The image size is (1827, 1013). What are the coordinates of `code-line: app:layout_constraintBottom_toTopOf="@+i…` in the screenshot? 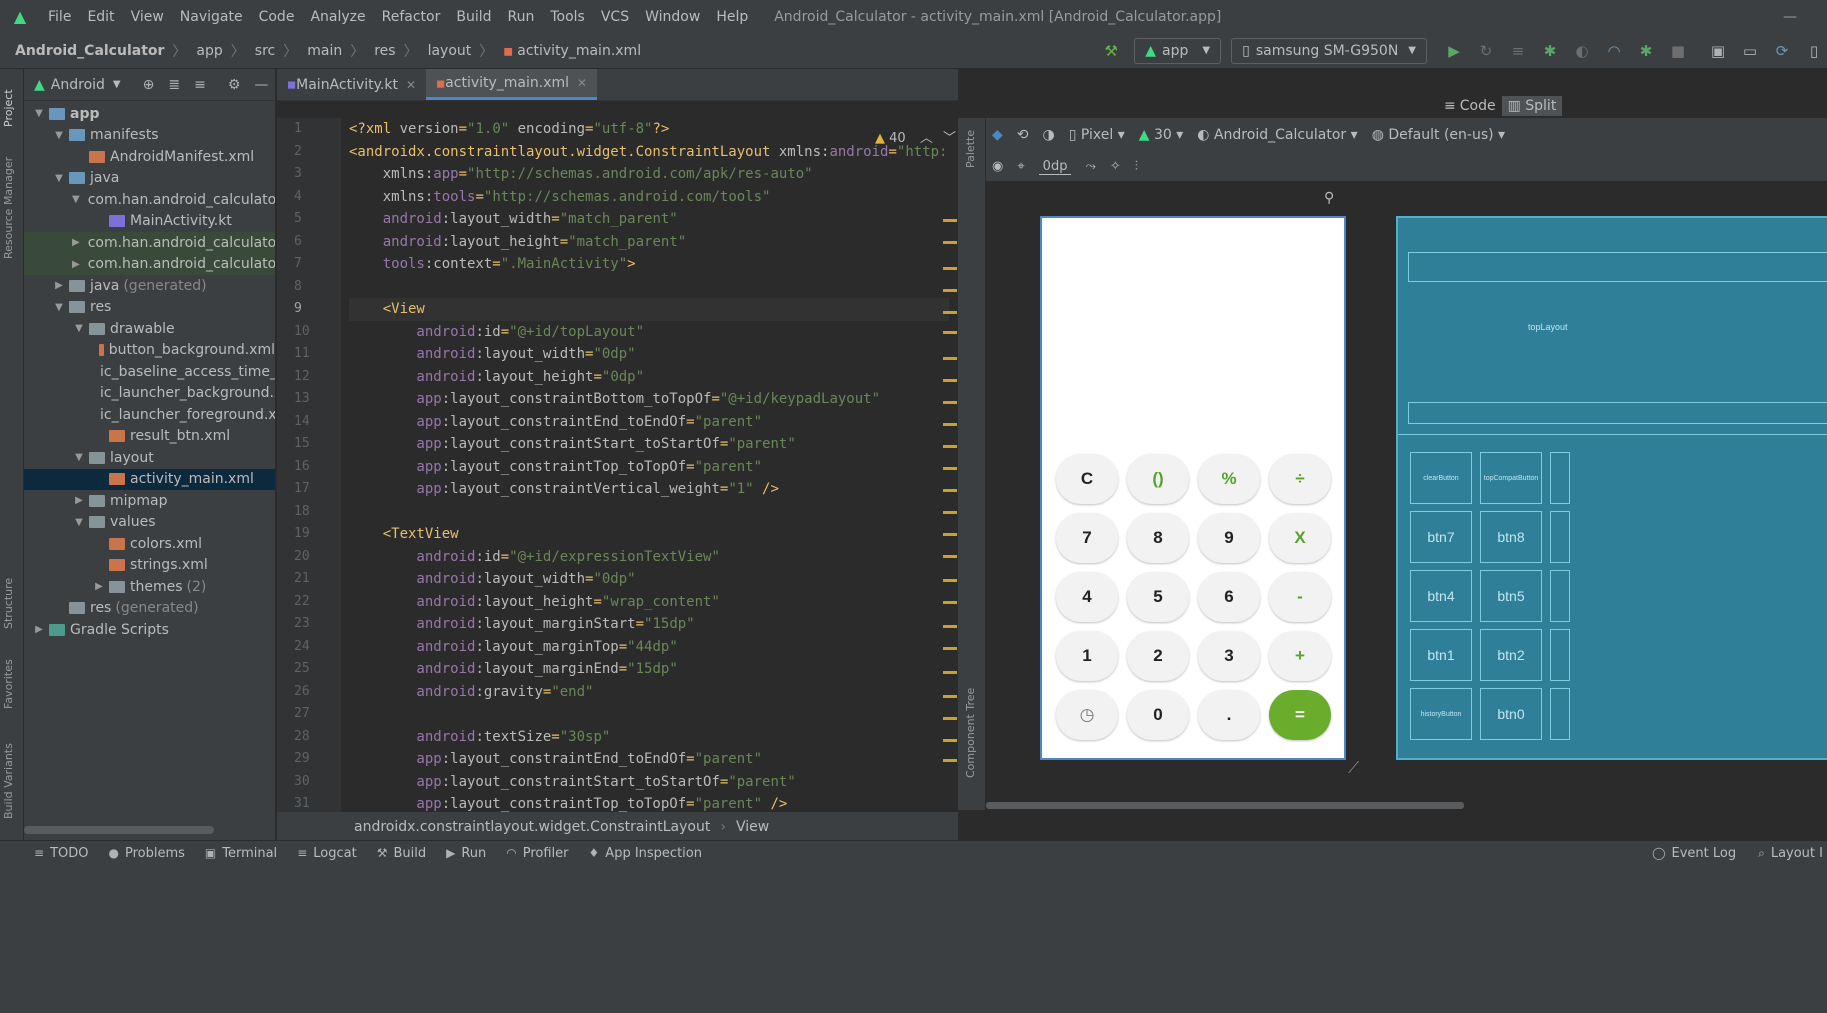 It's located at (649, 399).